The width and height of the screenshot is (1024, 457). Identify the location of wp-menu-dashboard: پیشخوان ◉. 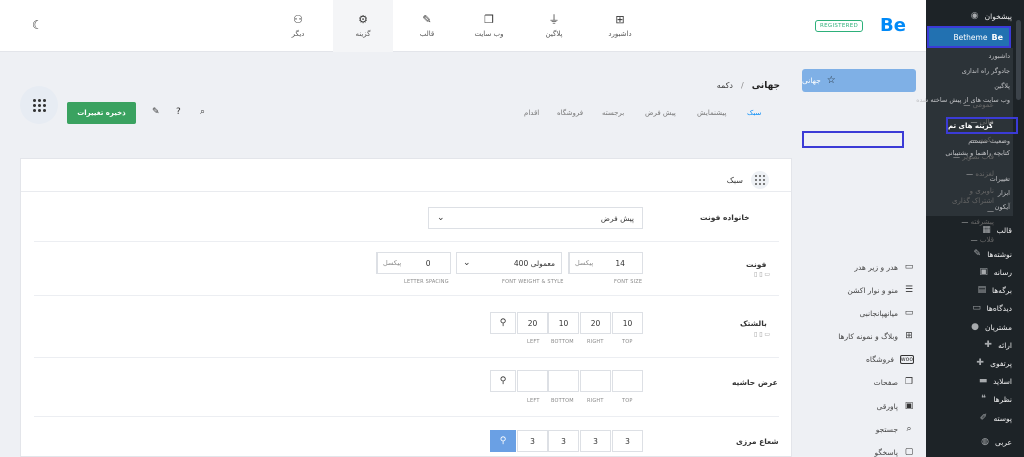
(991, 16).